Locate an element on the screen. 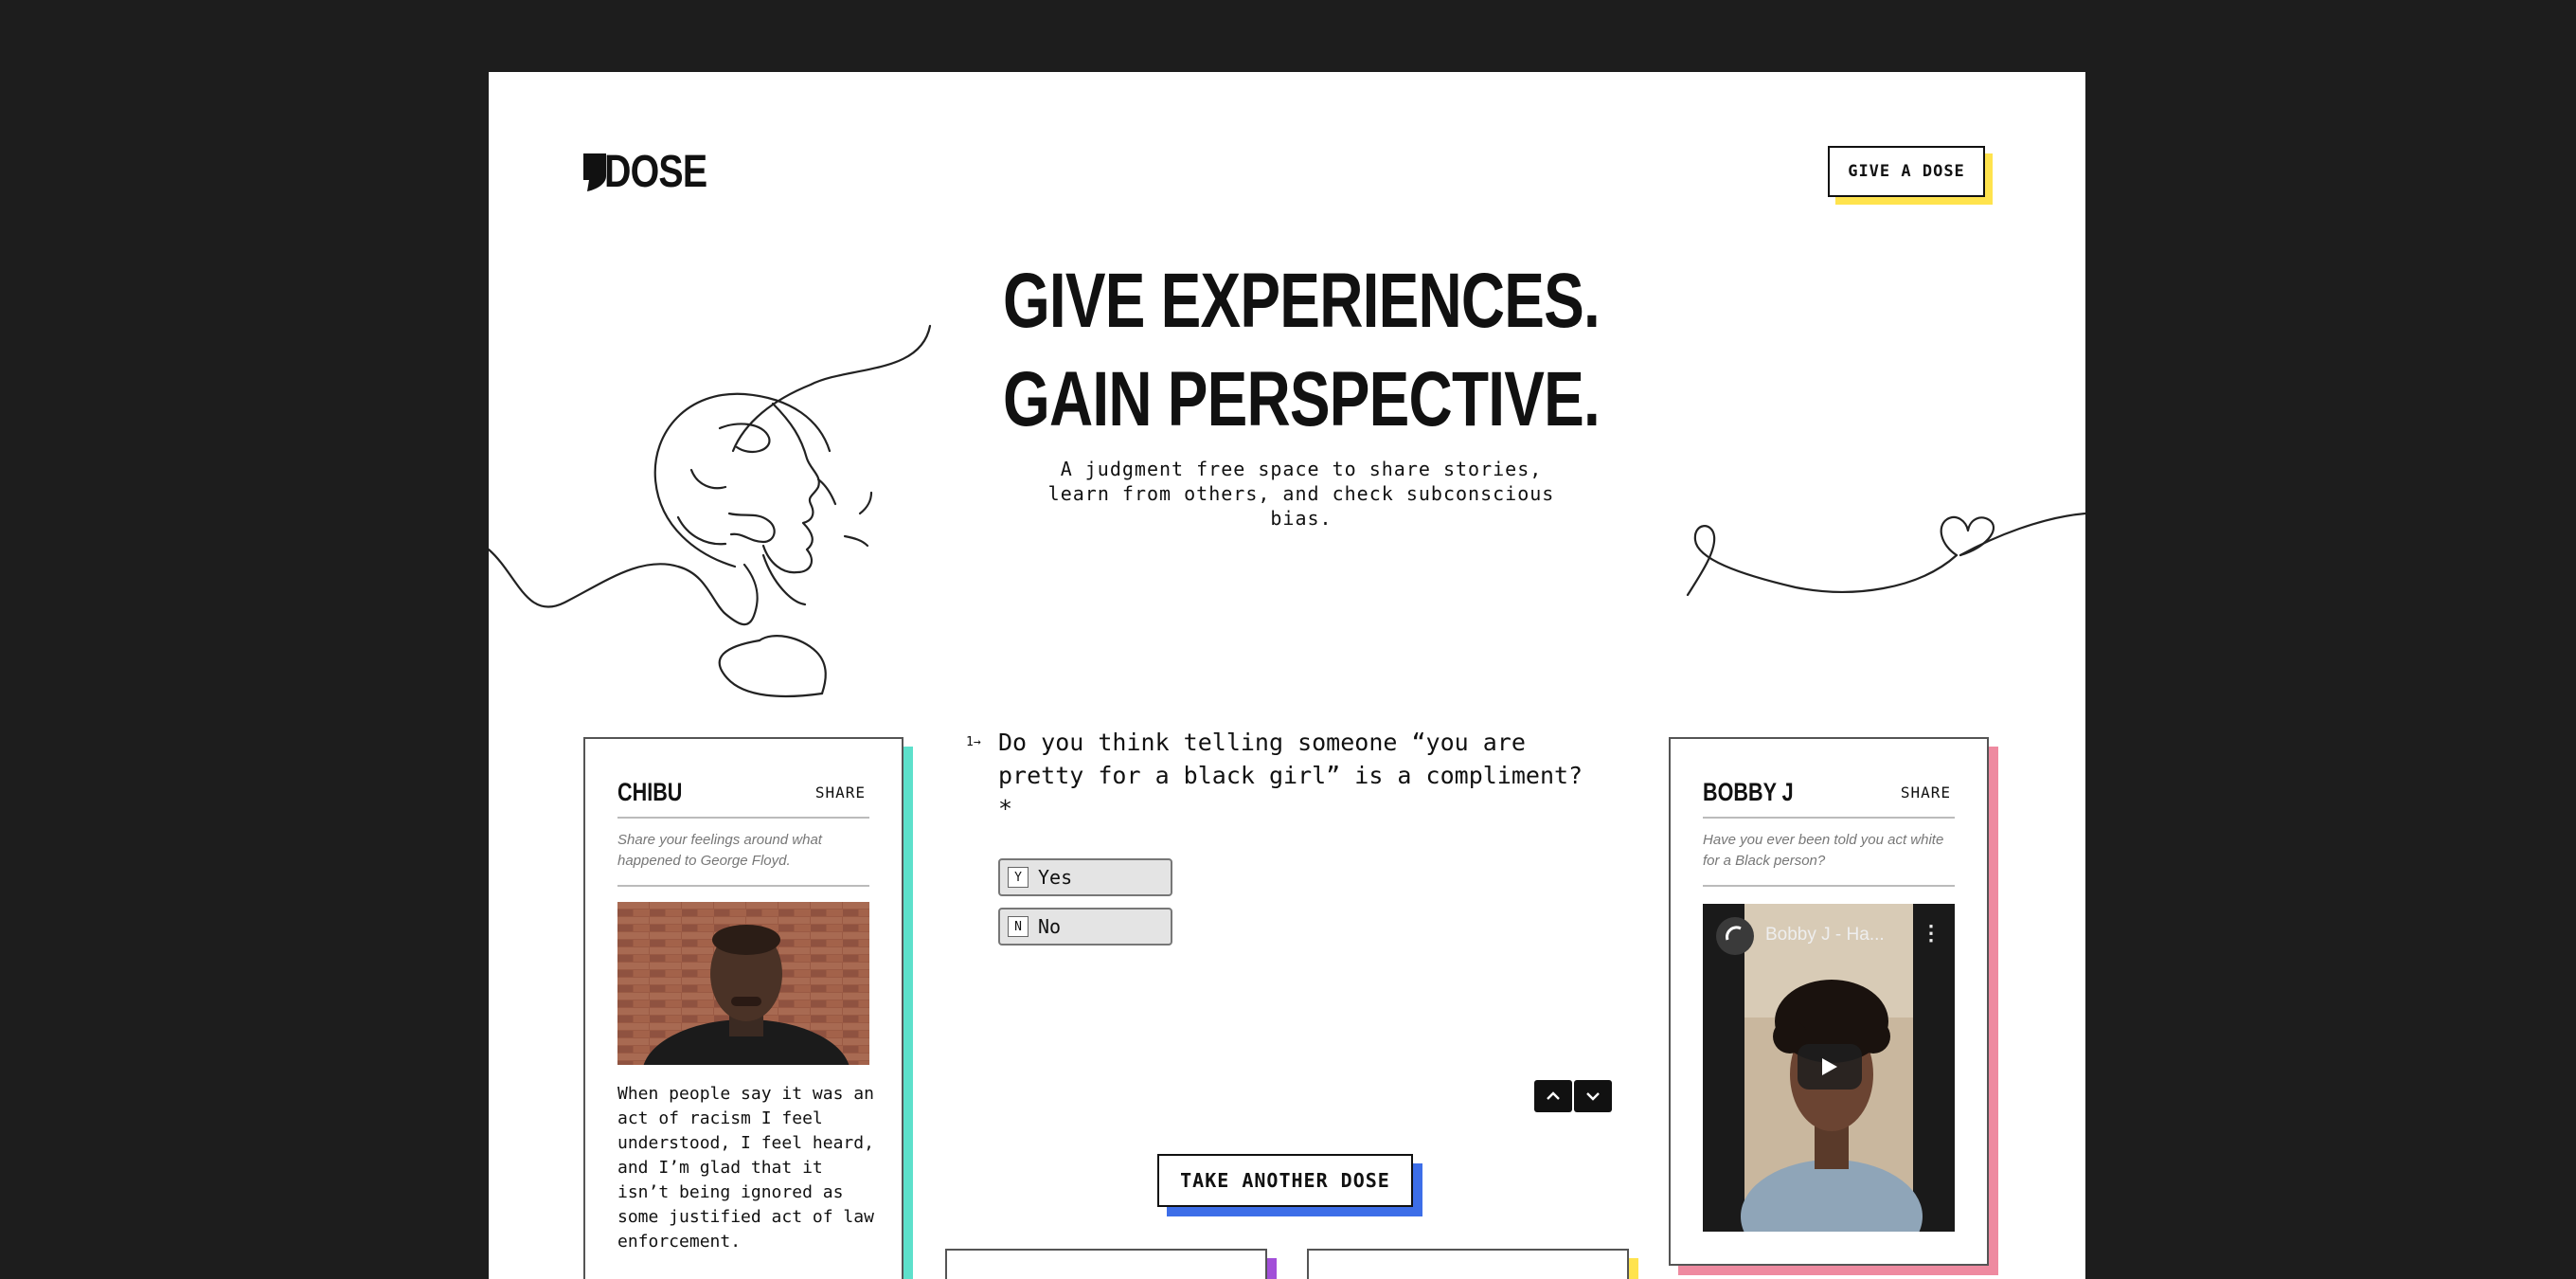 The width and height of the screenshot is (2576, 1279). next-question-button is located at coordinates (1593, 1096).